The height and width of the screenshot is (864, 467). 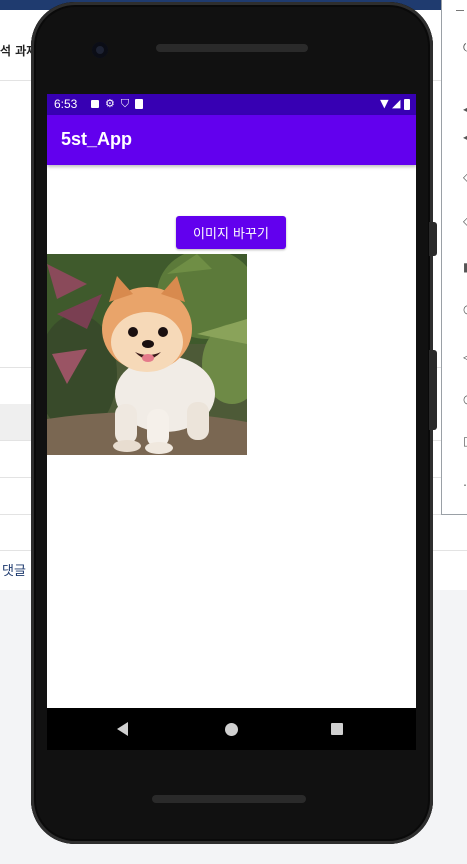 I want to click on rotate-right-icon: ◇, so click(x=465, y=221).